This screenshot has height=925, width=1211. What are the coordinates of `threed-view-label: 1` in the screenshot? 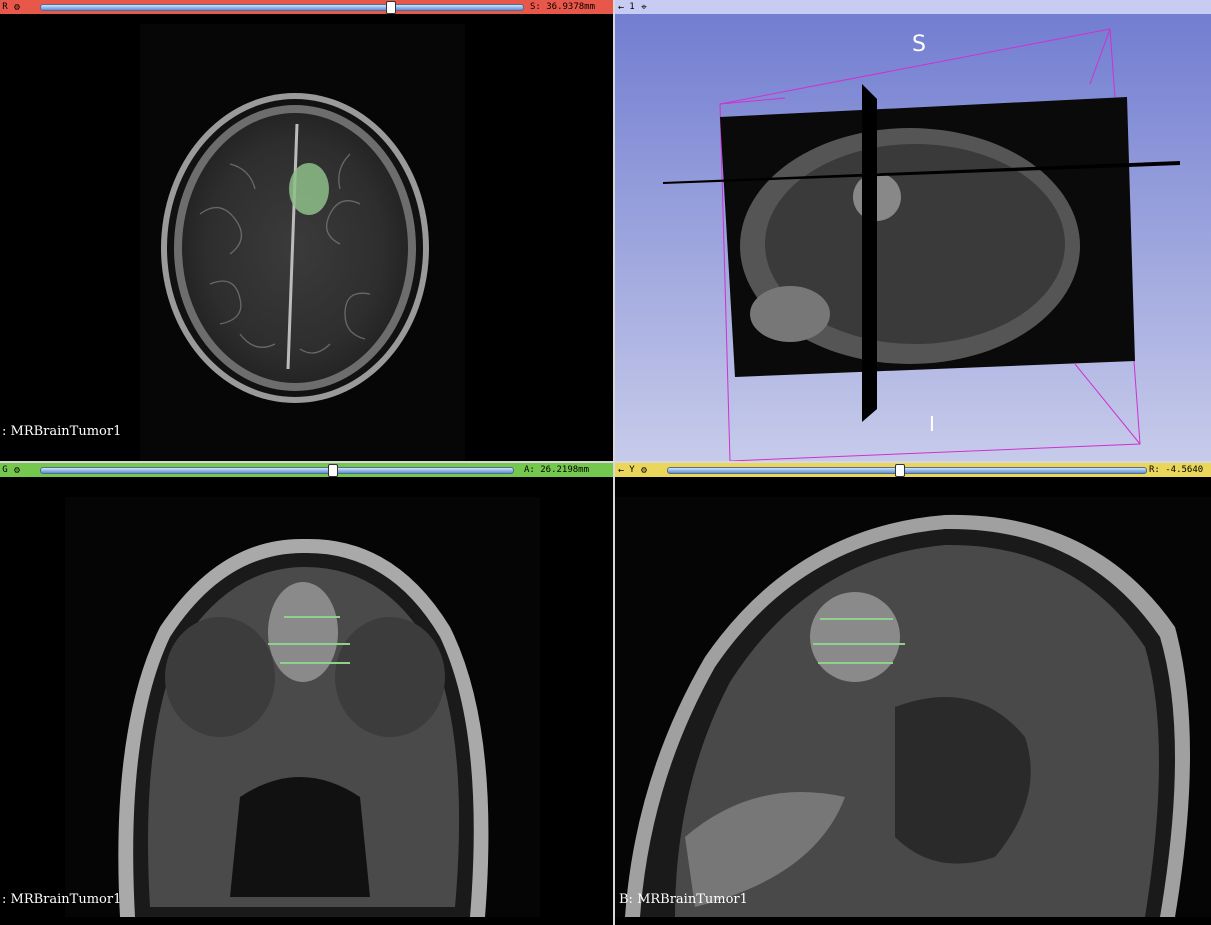 It's located at (632, 7).